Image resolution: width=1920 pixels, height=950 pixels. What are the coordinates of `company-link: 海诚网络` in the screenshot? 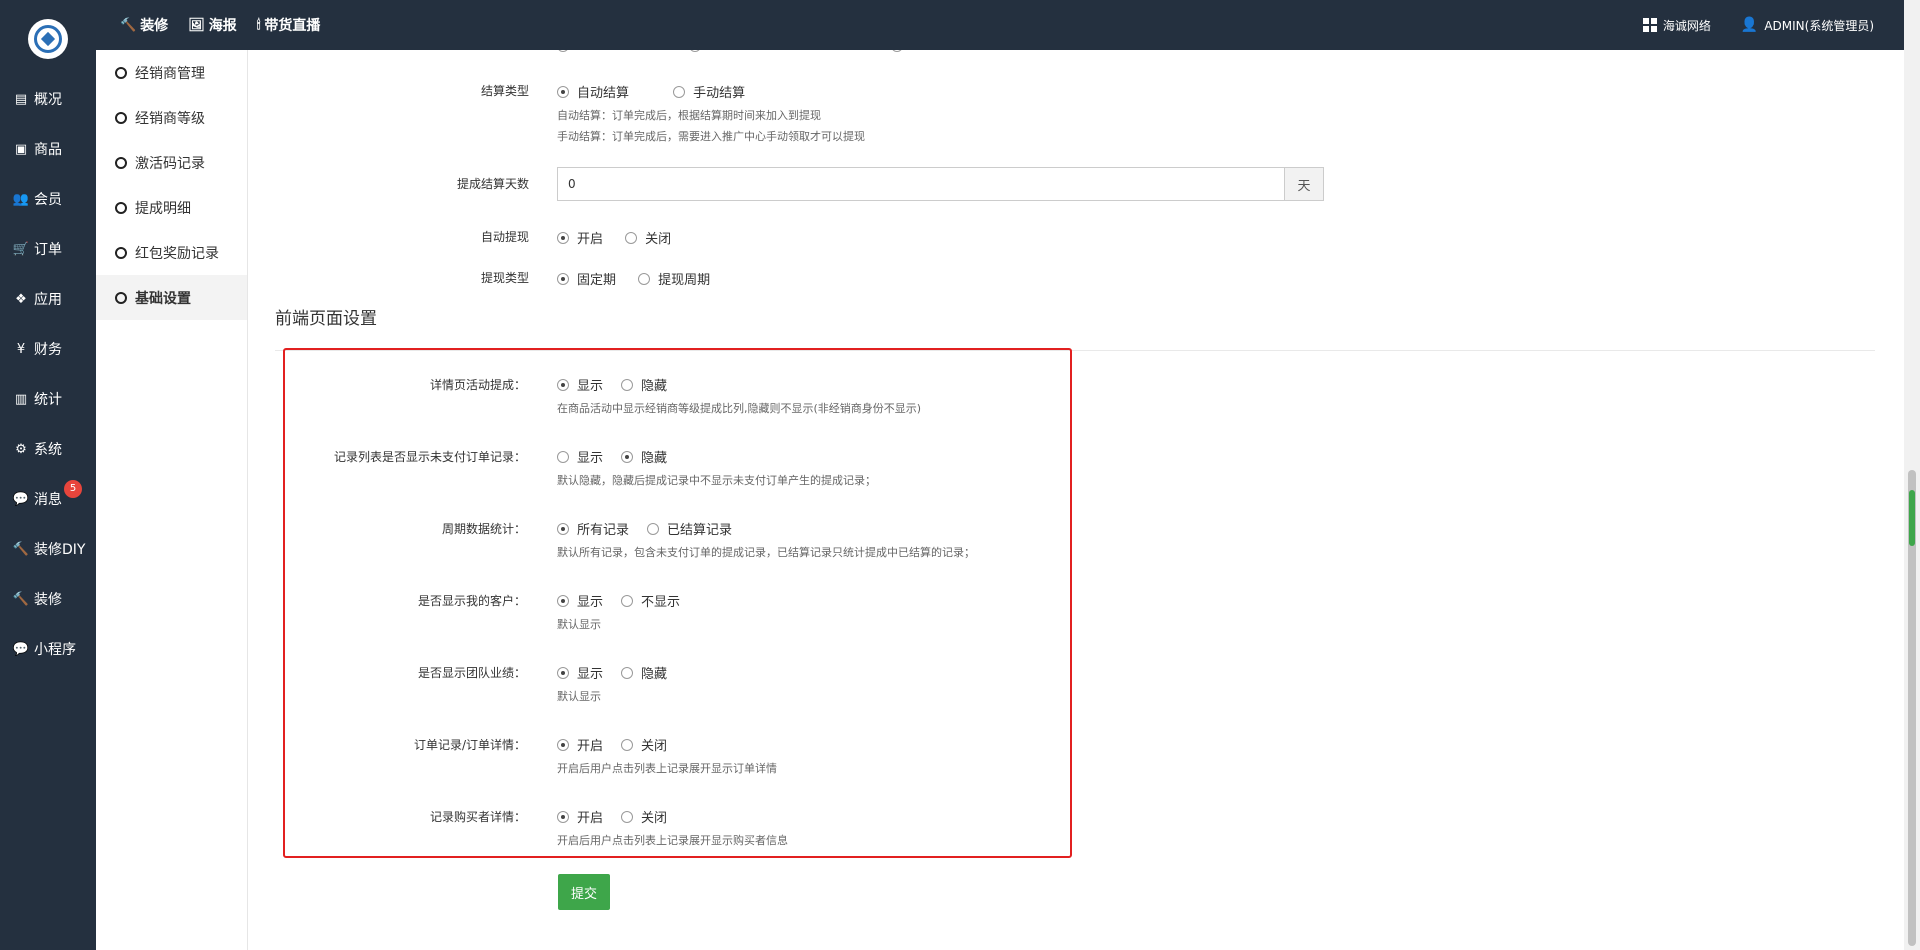 It's located at (1676, 25).